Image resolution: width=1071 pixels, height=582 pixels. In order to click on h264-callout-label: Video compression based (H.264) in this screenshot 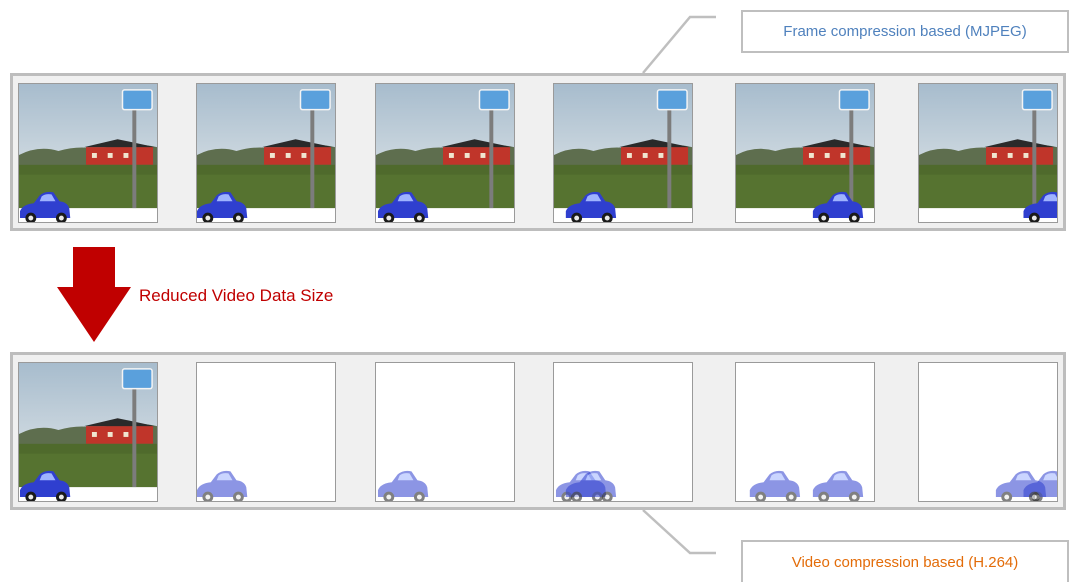, I will do `click(905, 562)`.